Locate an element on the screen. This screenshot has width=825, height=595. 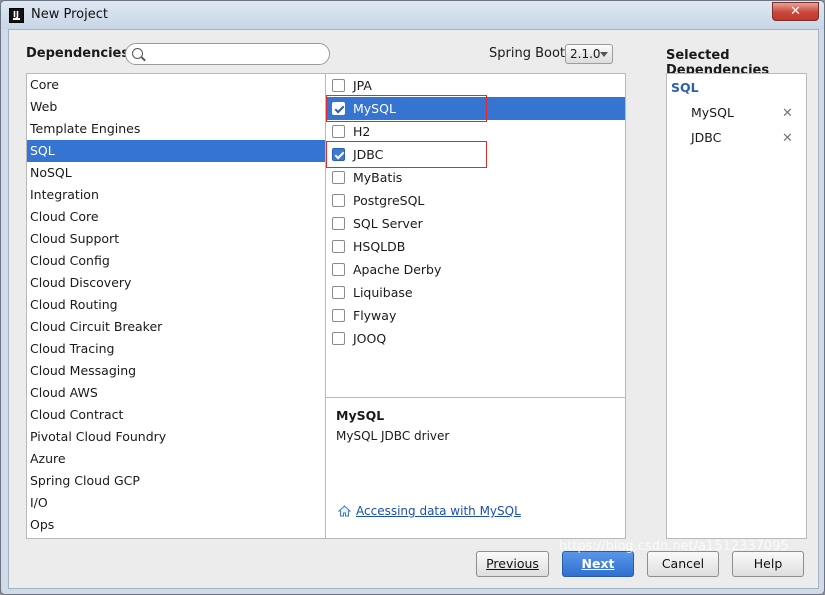
remove-mysql-icon: ✕ is located at coordinates (787, 113).